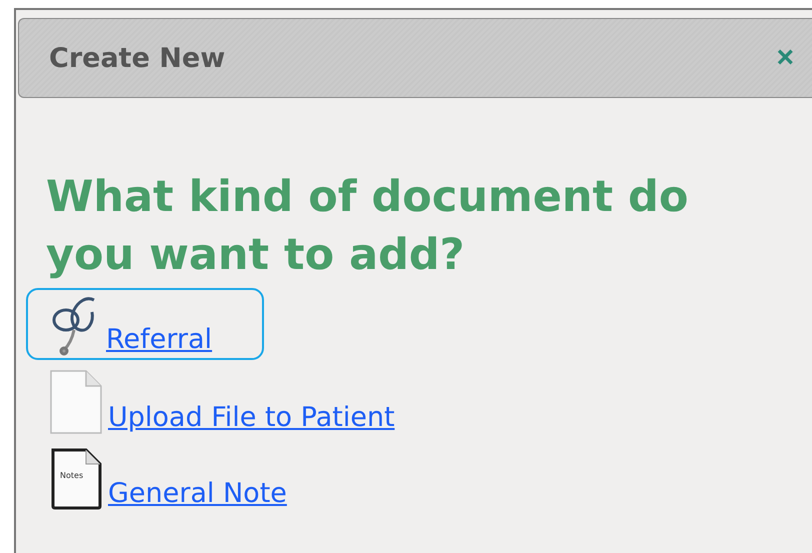 Image resolution: width=812 pixels, height=553 pixels. I want to click on dialog-title: Create New, so click(137, 58).